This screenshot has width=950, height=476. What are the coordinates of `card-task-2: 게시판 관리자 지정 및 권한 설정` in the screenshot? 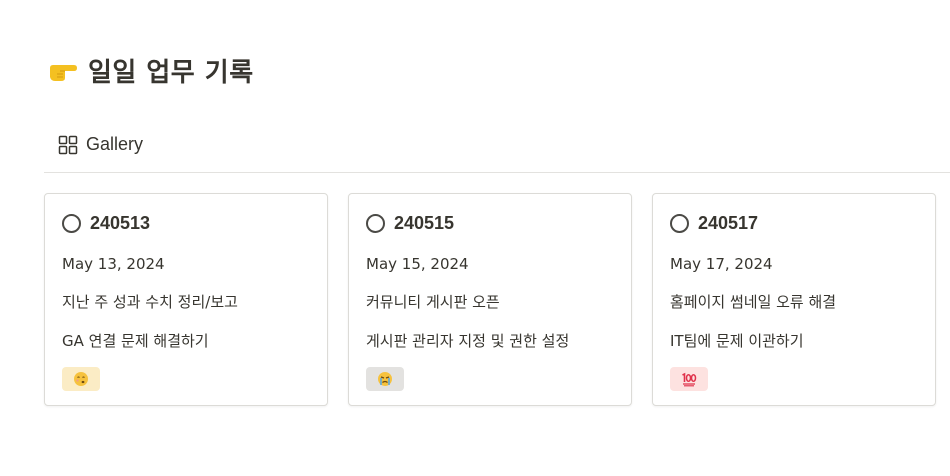 It's located at (468, 341).